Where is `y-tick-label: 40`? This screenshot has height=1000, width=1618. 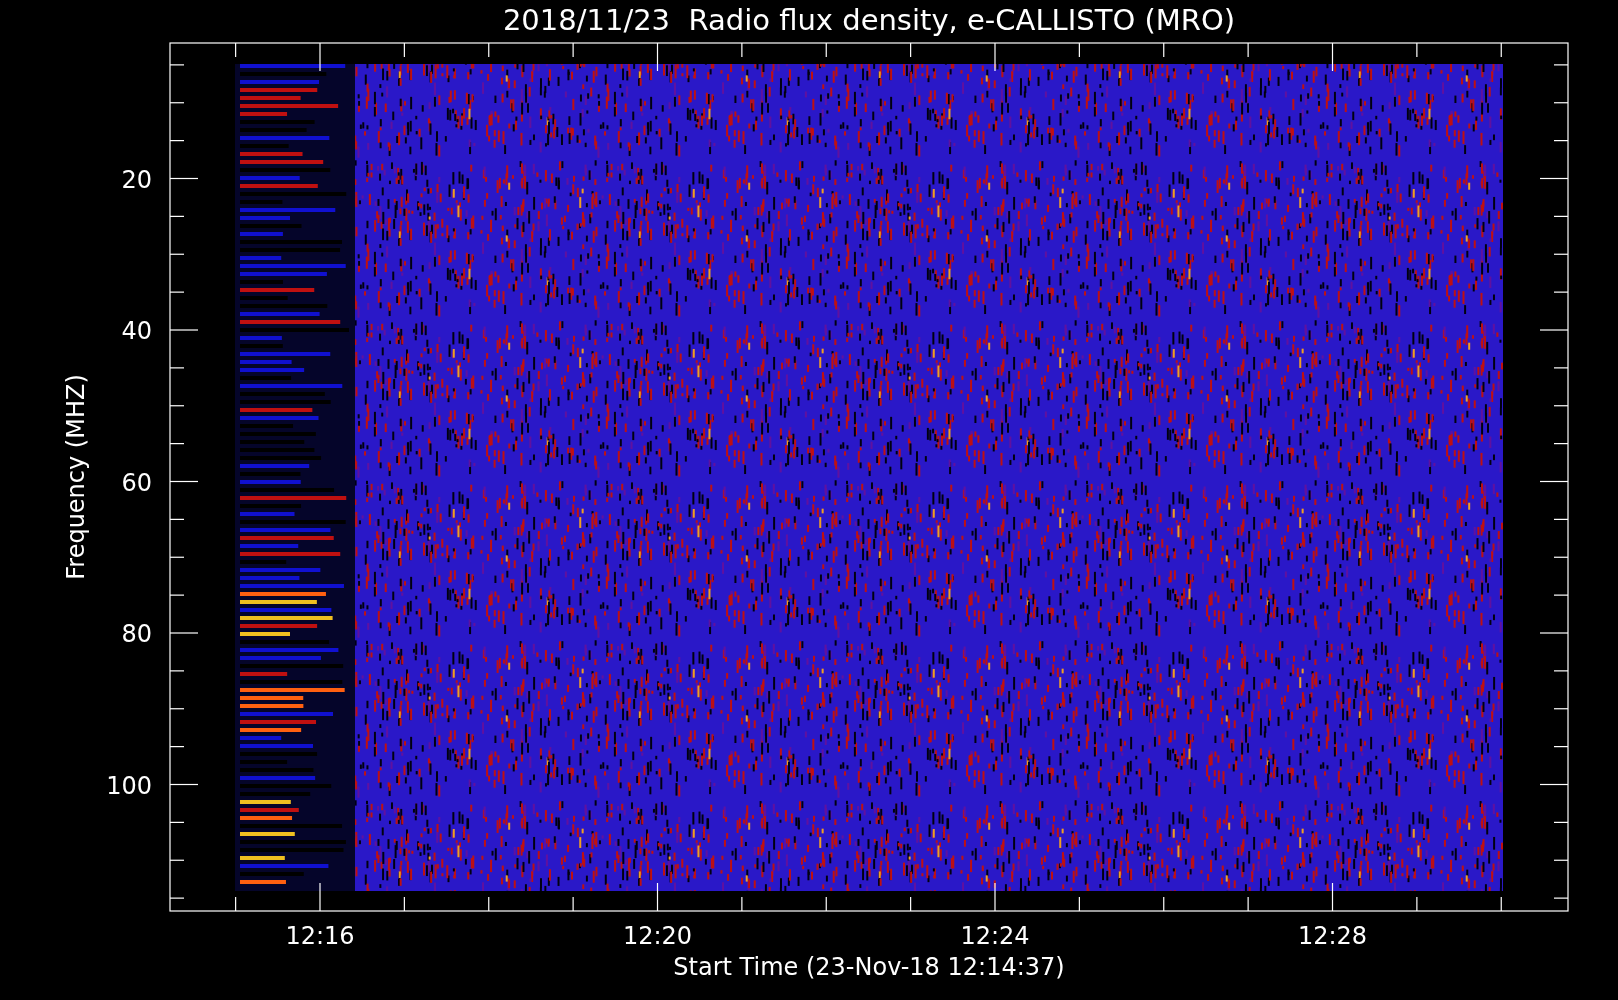 y-tick-label: 40 is located at coordinates (136, 331).